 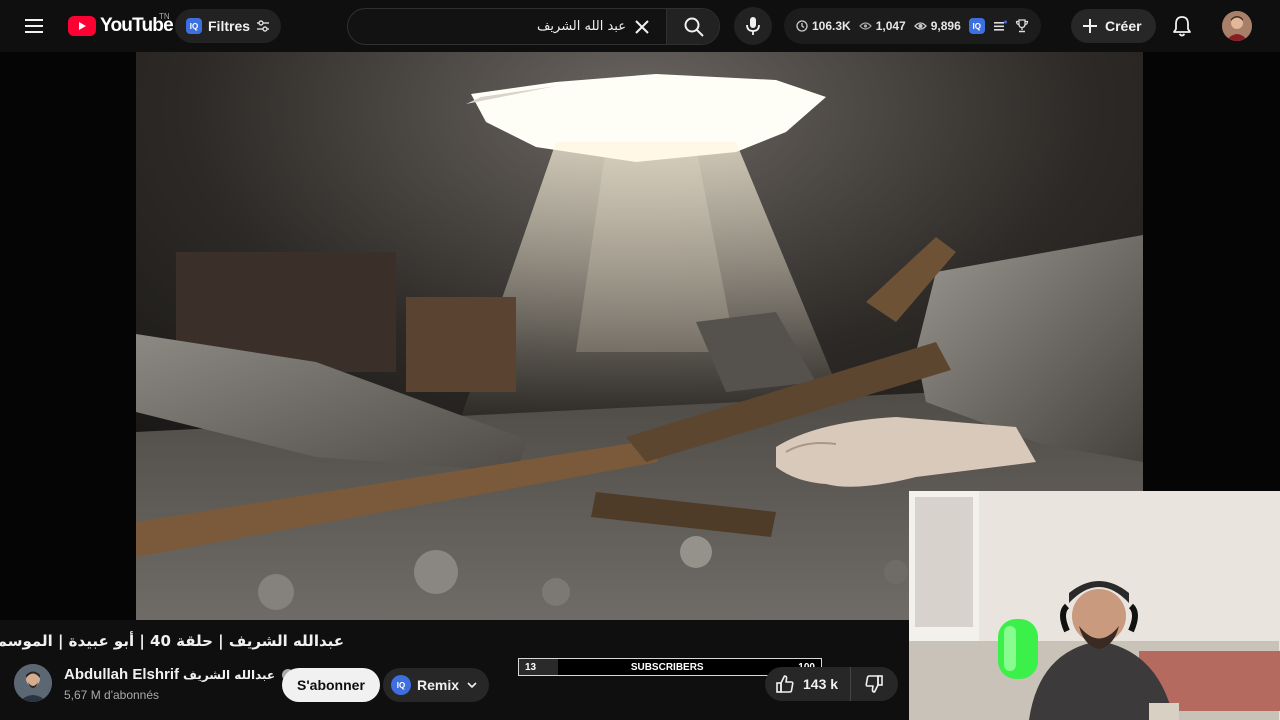 I want to click on voice-search-button, so click(x=753, y=26).